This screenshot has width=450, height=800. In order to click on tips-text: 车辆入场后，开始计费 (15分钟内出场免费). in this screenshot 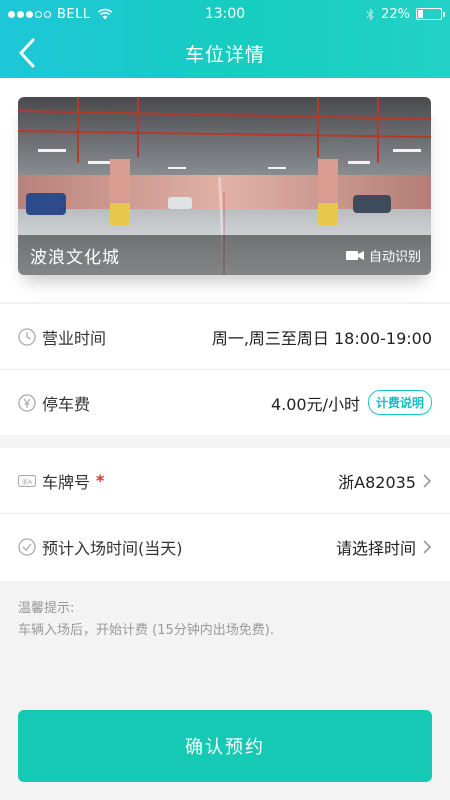, I will do `click(146, 630)`.